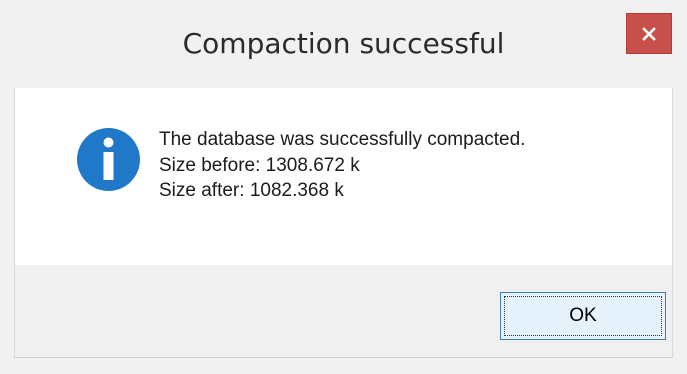 Image resolution: width=687 pixels, height=374 pixels. What do you see at coordinates (259, 165) in the screenshot?
I see `message-line-size-before: Size before: 1308.672 k` at bounding box center [259, 165].